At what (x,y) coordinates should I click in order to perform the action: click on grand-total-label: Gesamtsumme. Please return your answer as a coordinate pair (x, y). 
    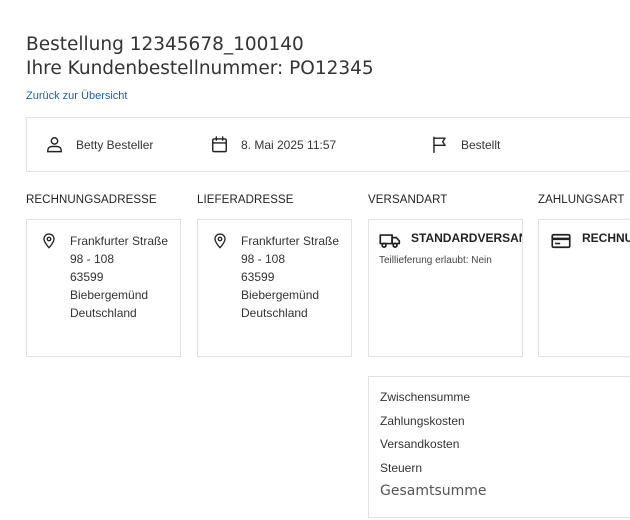
    Looking at the image, I should click on (433, 491).